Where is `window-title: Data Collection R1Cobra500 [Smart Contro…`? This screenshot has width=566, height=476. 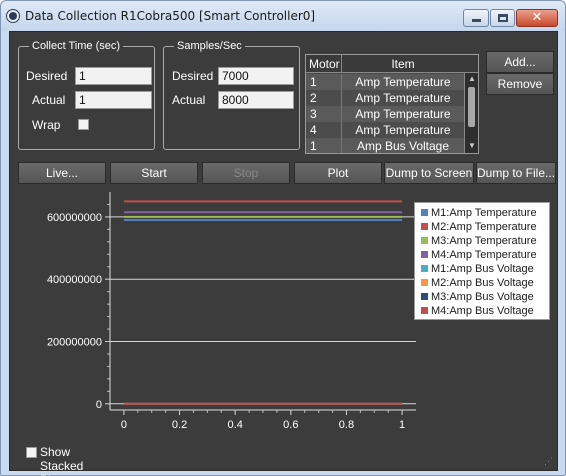 window-title: Data Collection R1Cobra500 [Smart Contro… is located at coordinates (170, 16).